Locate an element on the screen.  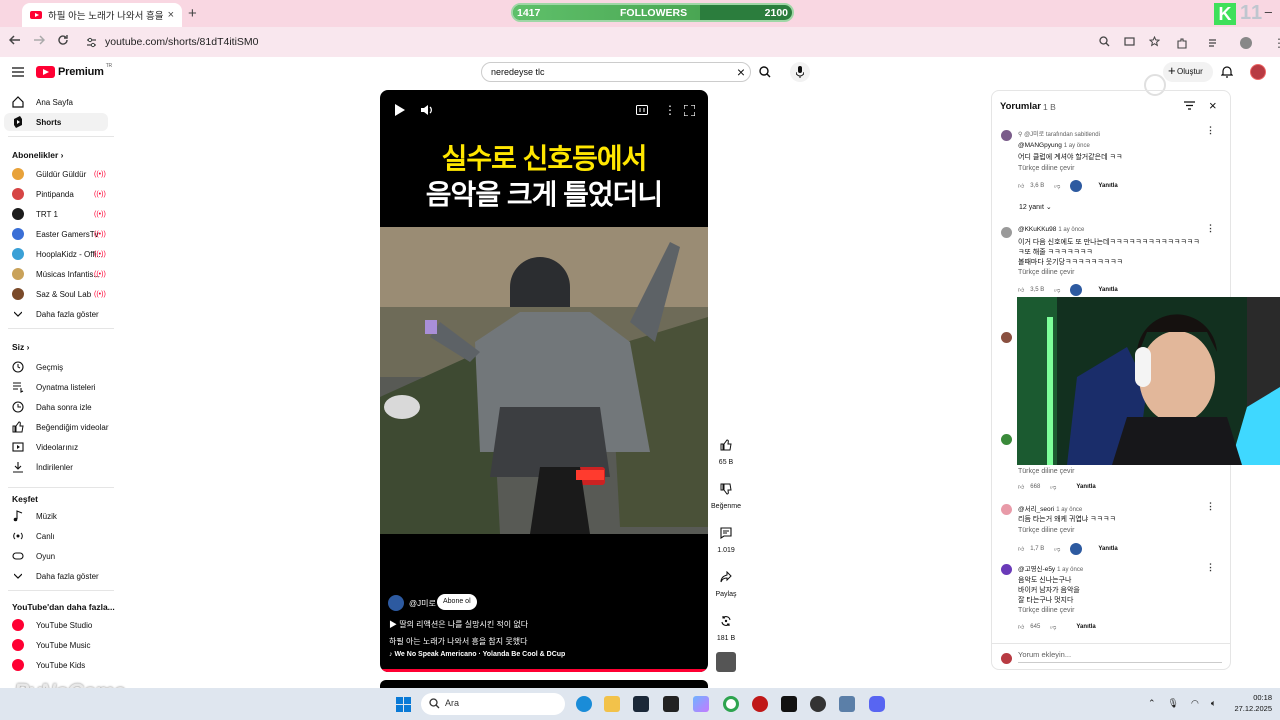
you-header: Siz › is located at coordinates (20, 347).